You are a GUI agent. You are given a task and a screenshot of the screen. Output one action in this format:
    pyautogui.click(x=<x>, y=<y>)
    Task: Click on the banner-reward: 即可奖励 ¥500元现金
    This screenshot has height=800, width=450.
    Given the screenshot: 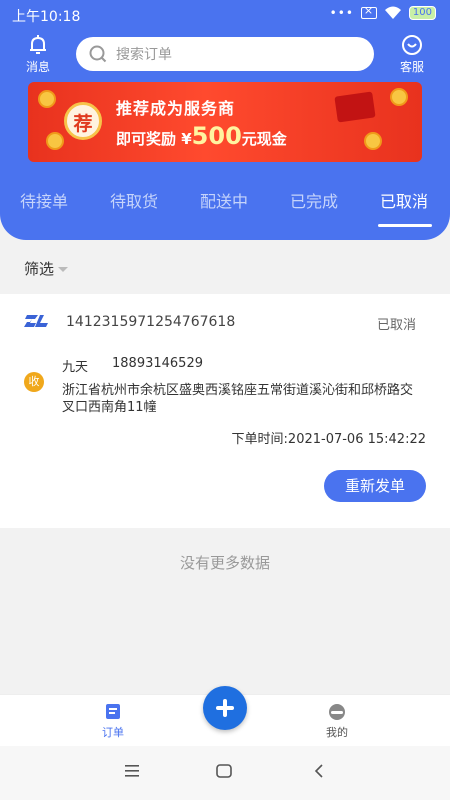 What is the action you would take?
    pyautogui.click(x=201, y=136)
    